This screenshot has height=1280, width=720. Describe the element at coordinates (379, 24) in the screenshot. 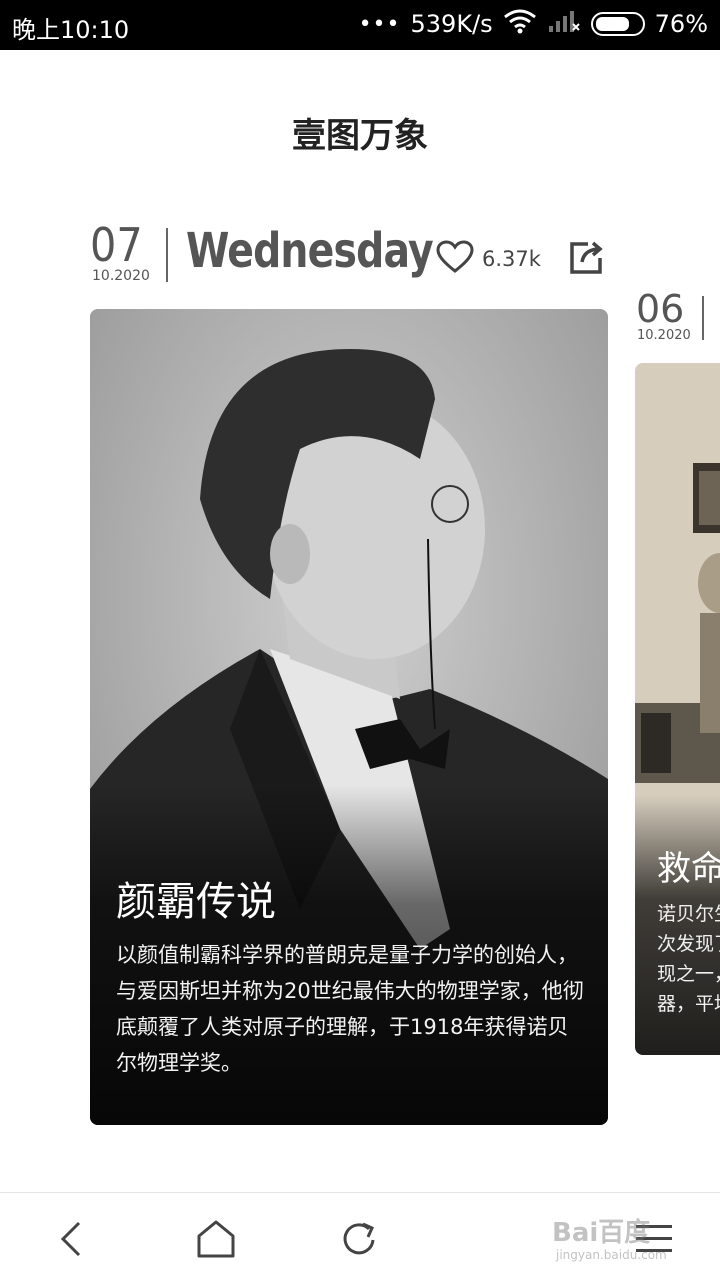

I see `notification-dots: •••` at that location.